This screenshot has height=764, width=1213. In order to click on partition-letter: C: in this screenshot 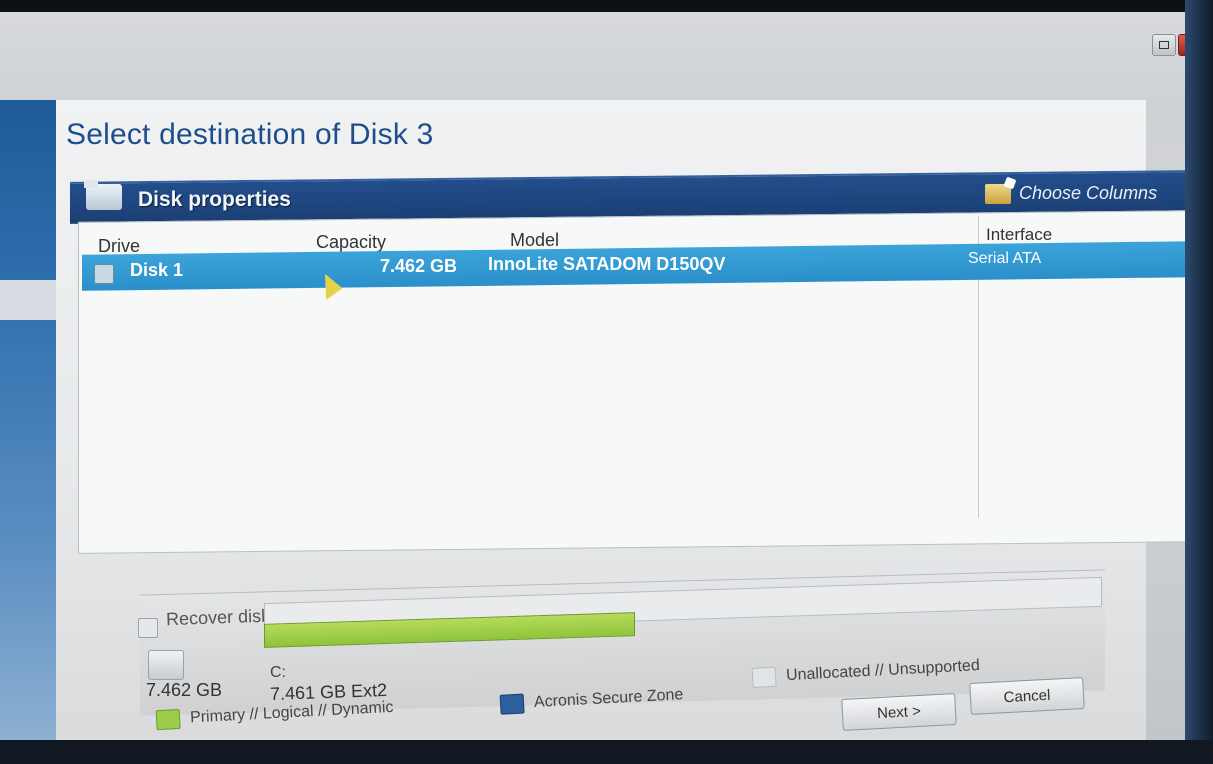, I will do `click(278, 672)`.